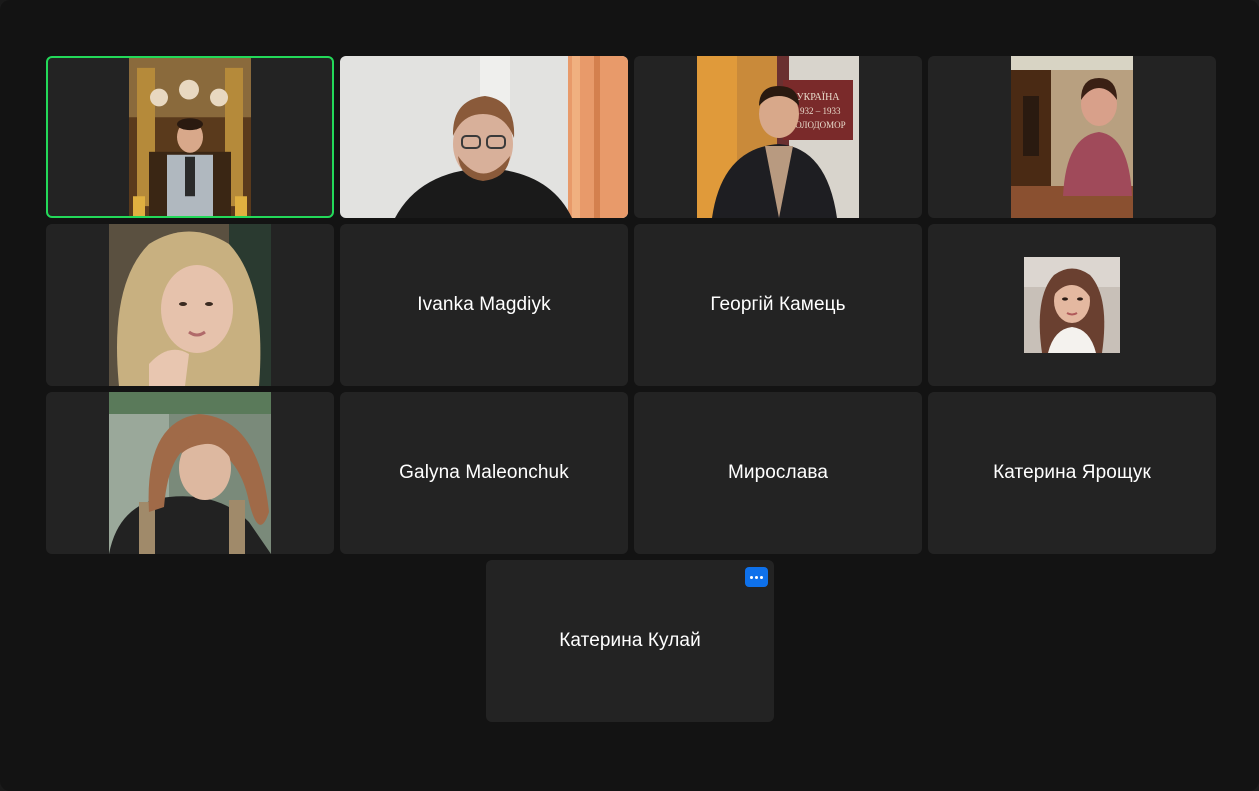 Image resolution: width=1259 pixels, height=791 pixels. I want to click on banner-text: ГОЛОДОМОР, so click(817, 125).